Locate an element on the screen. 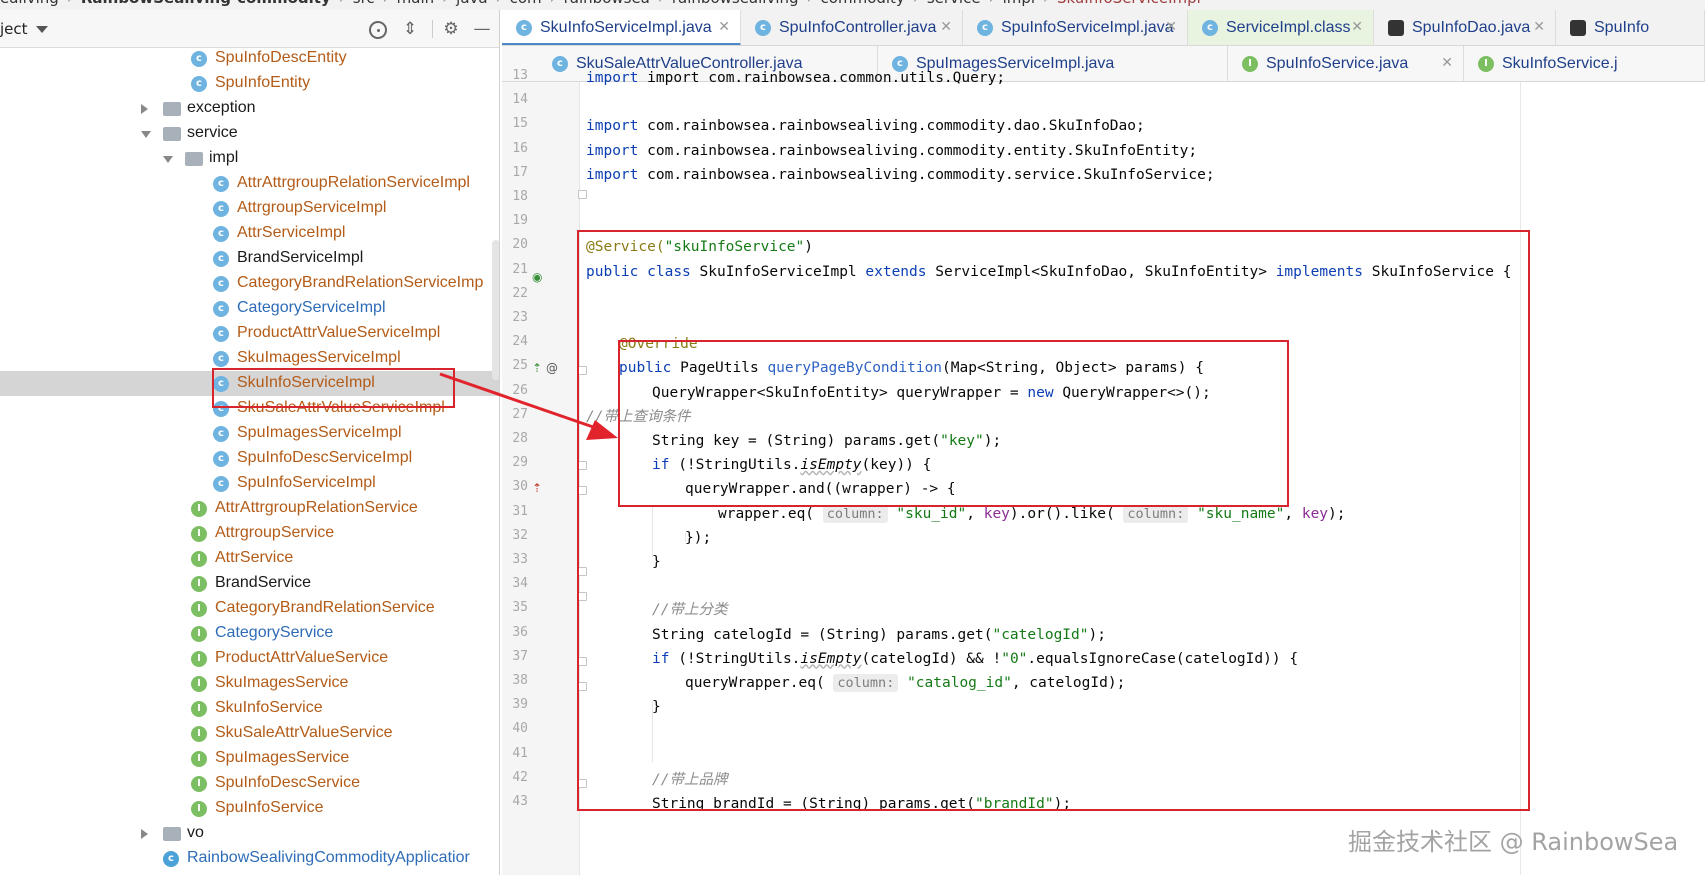  tree-item: I AttrAttrgroupRelationService is located at coordinates (249, 508).